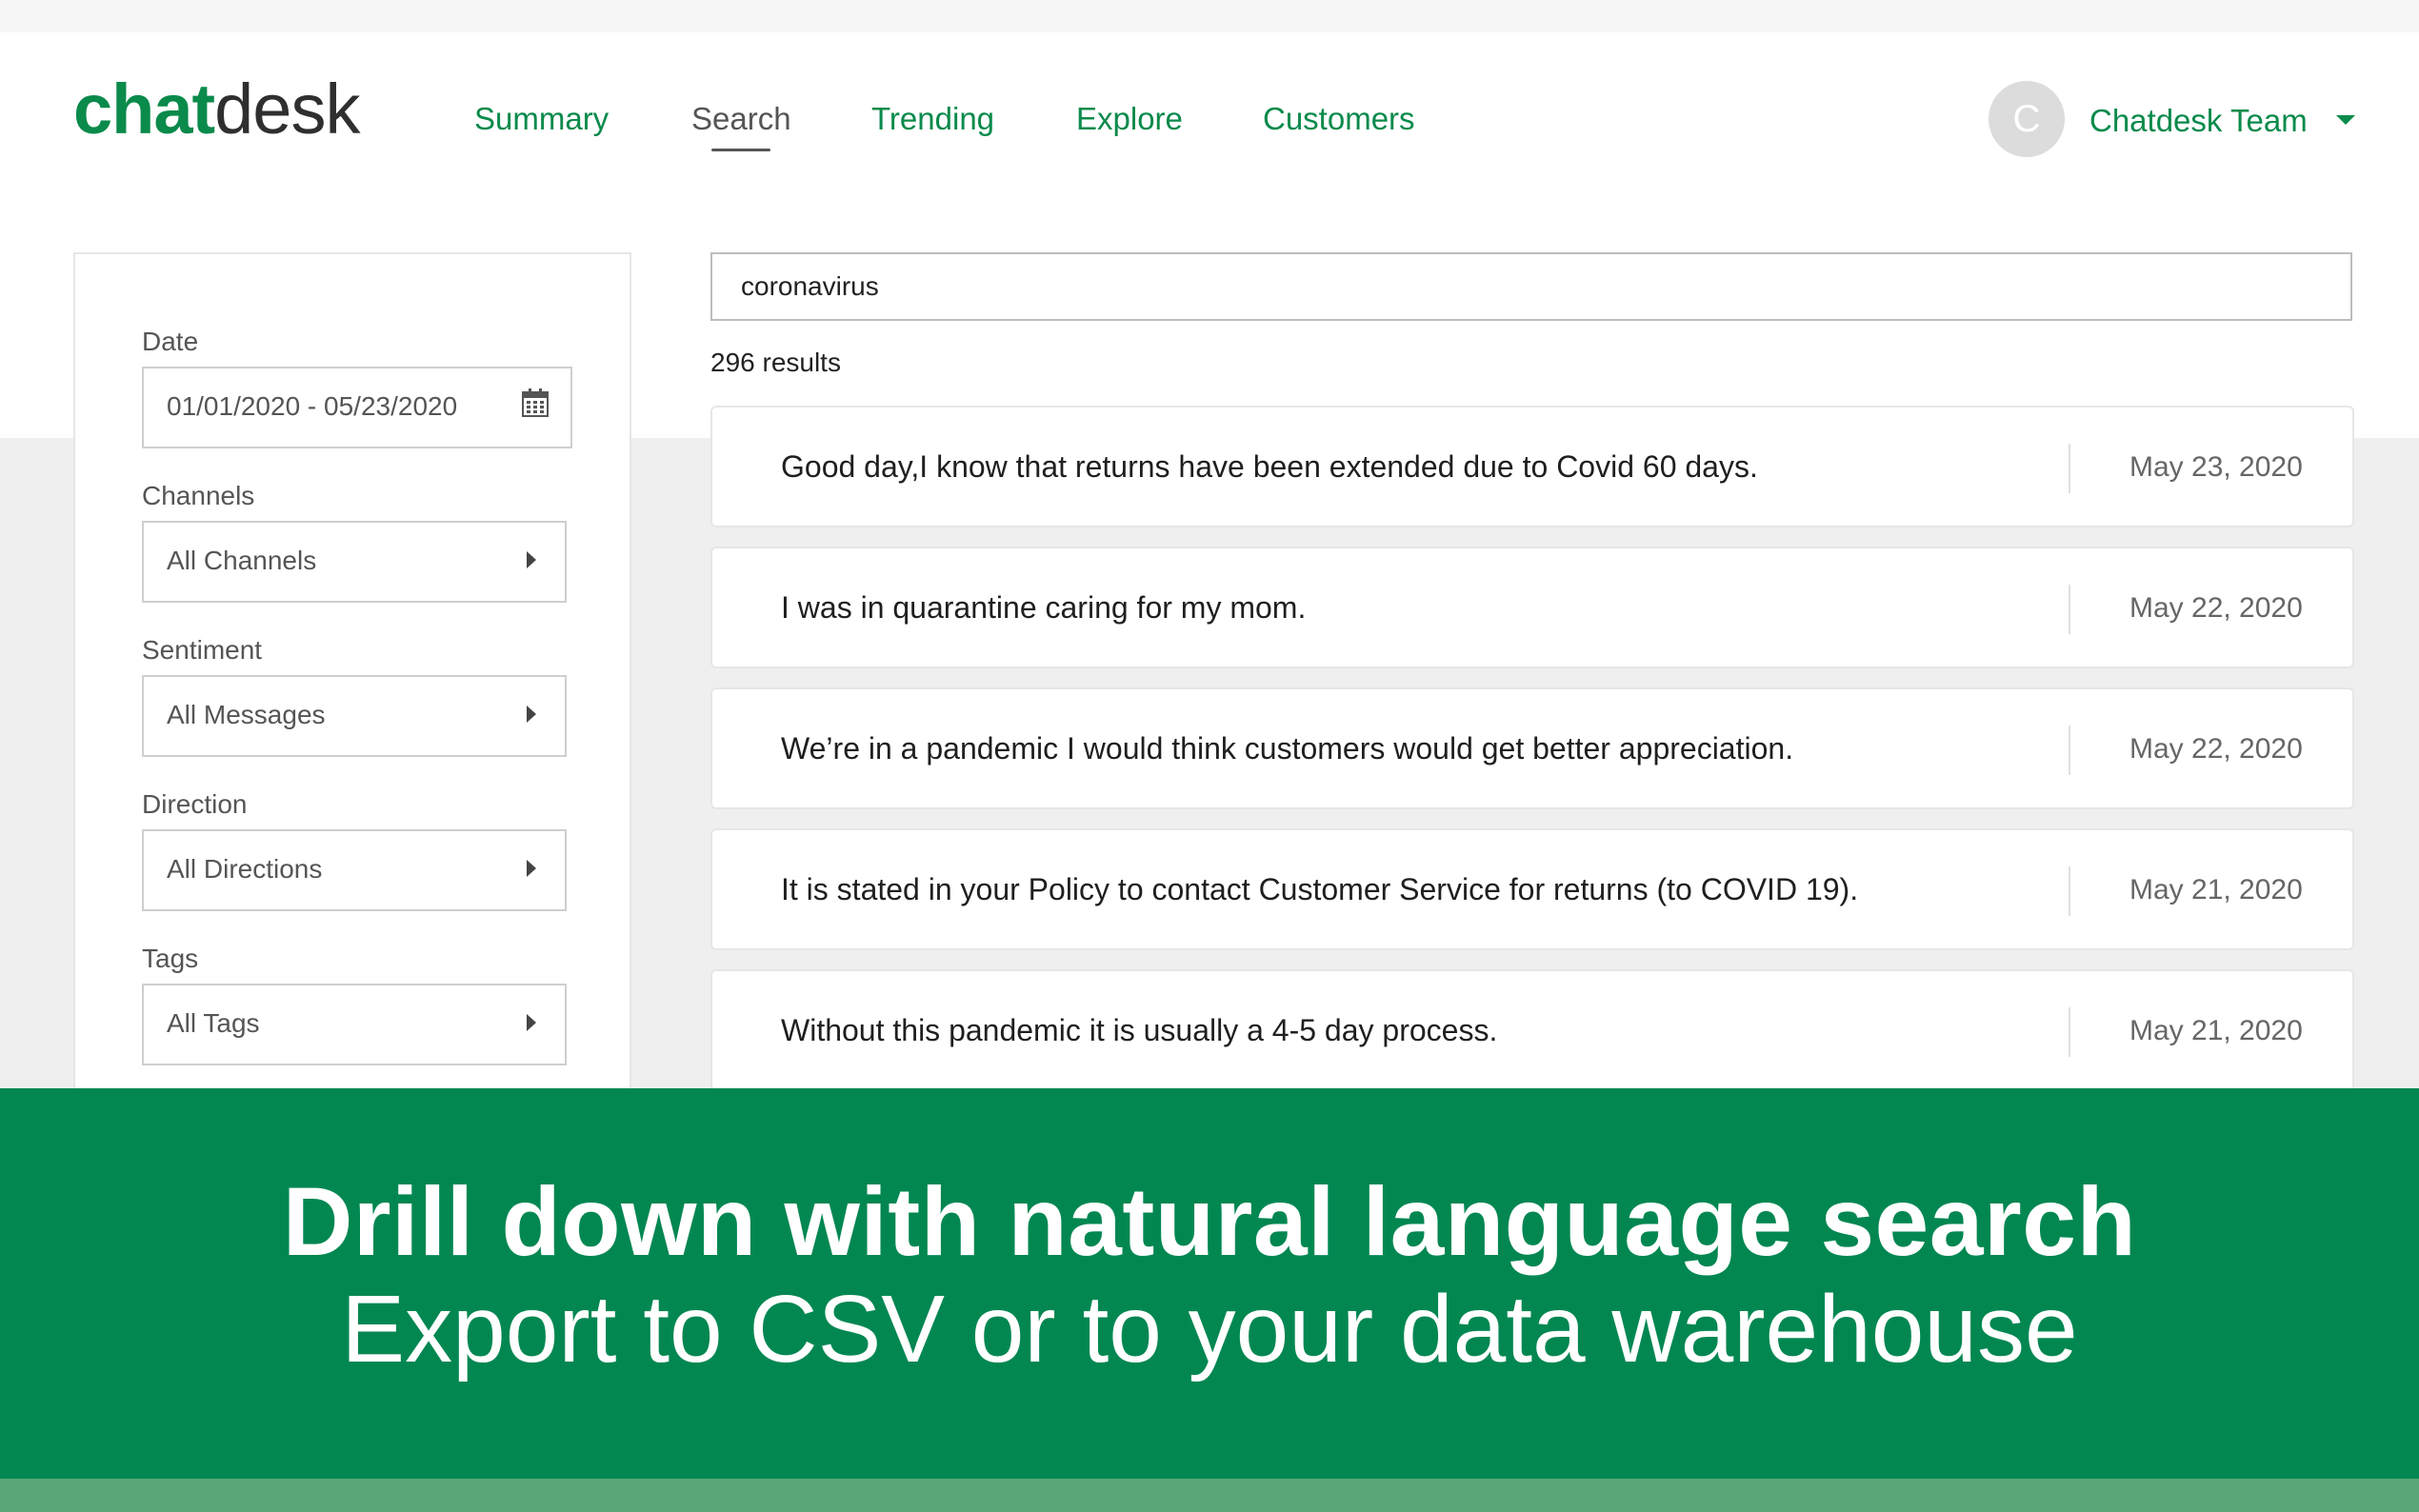 The width and height of the screenshot is (2419, 1512). Describe the element at coordinates (1531, 286) in the screenshot. I see `search-input` at that location.